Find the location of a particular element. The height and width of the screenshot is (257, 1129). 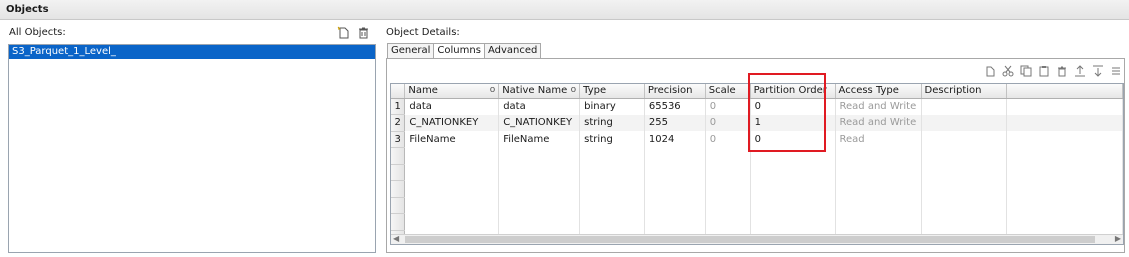

cell-name: data is located at coordinates (452, 106).